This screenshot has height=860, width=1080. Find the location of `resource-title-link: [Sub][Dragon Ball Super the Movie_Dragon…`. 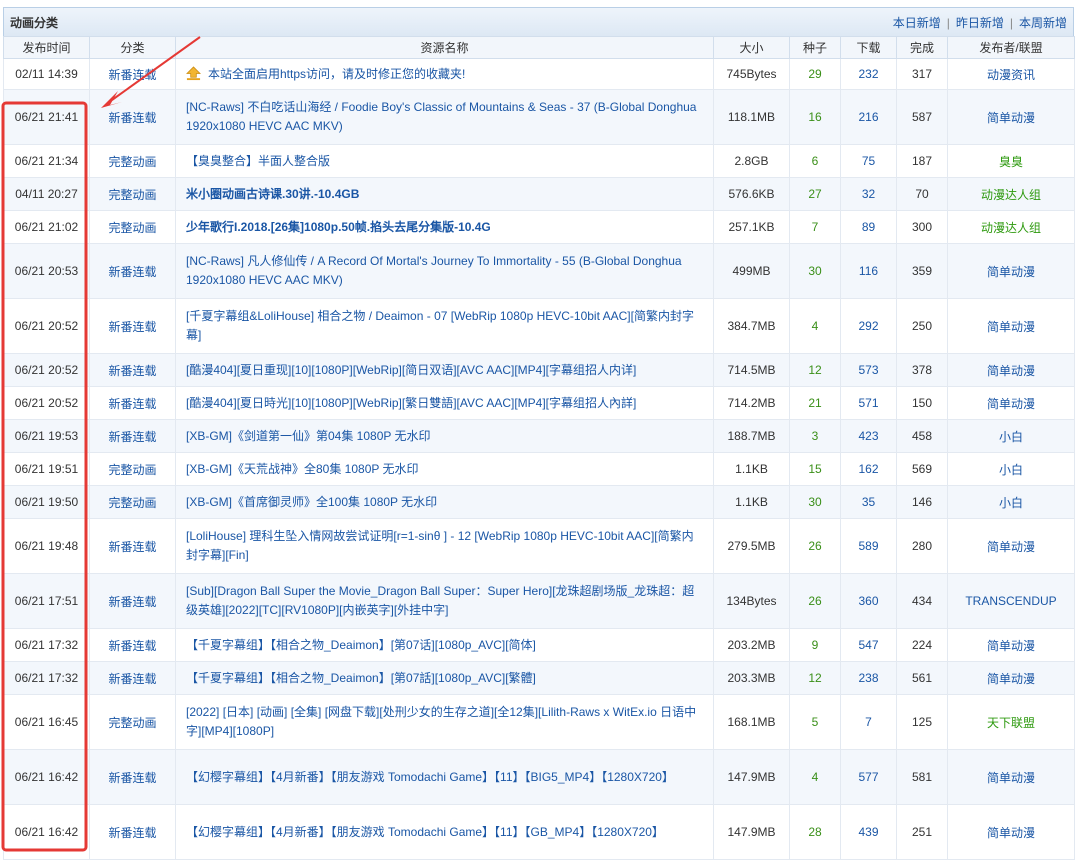

resource-title-link: [Sub][Dragon Ball Super the Movie_Dragon… is located at coordinates (440, 600).